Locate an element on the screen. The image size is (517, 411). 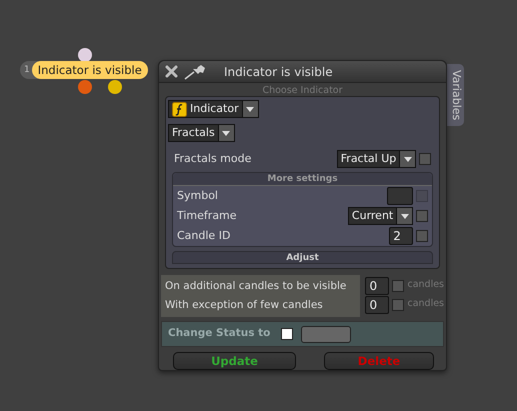
input-field: 2 is located at coordinates (401, 236).